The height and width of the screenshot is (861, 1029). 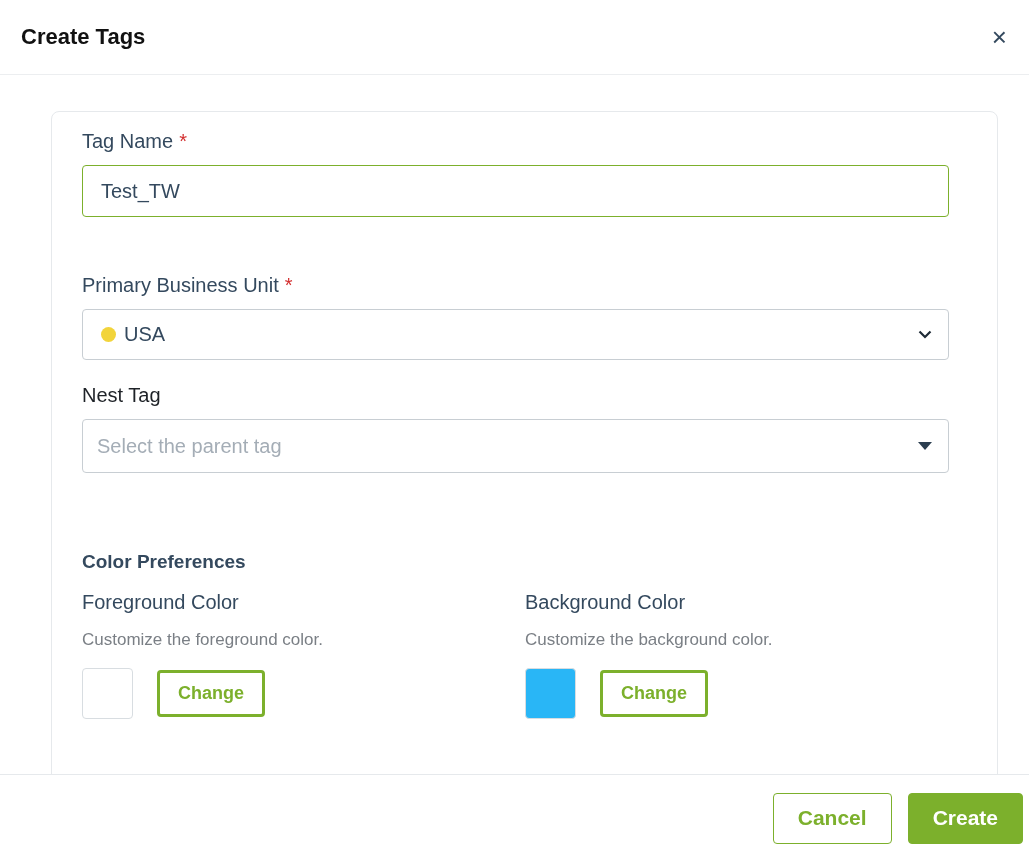 I want to click on cancel-button: Cancel, so click(x=832, y=818).